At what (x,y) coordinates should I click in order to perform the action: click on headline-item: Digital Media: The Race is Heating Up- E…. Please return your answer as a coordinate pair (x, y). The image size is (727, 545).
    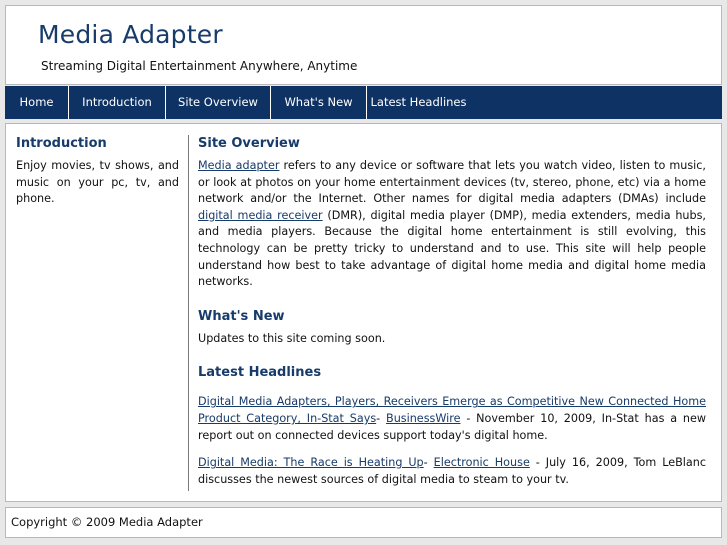
    Looking at the image, I should click on (452, 471).